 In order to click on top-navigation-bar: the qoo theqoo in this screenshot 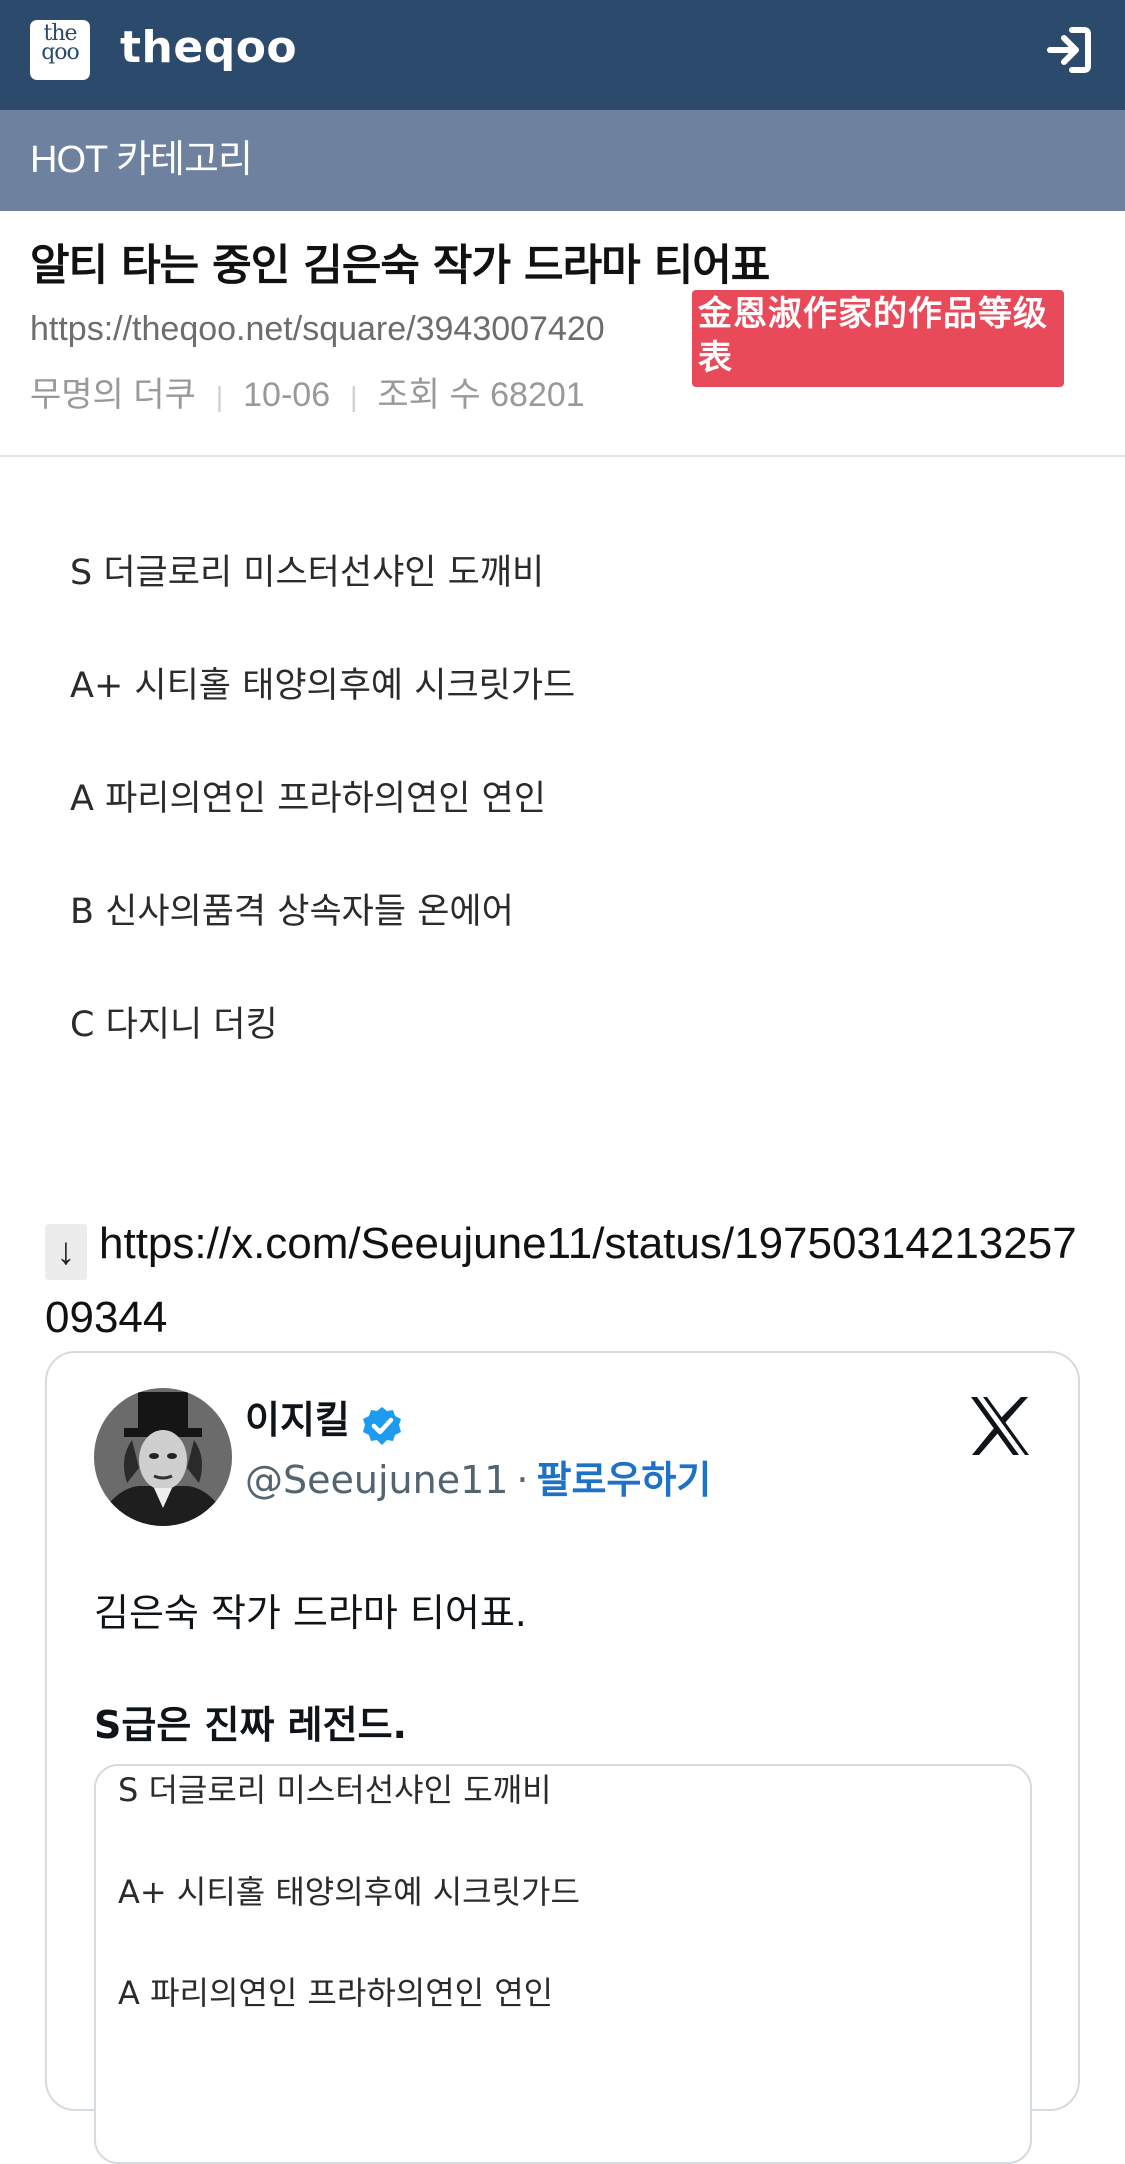, I will do `click(562, 55)`.